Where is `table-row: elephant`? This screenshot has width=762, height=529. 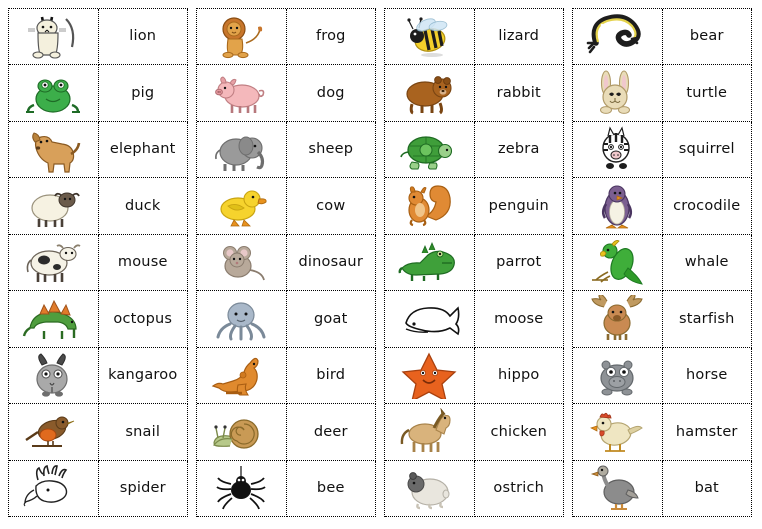 table-row: elephant is located at coordinates (98, 150).